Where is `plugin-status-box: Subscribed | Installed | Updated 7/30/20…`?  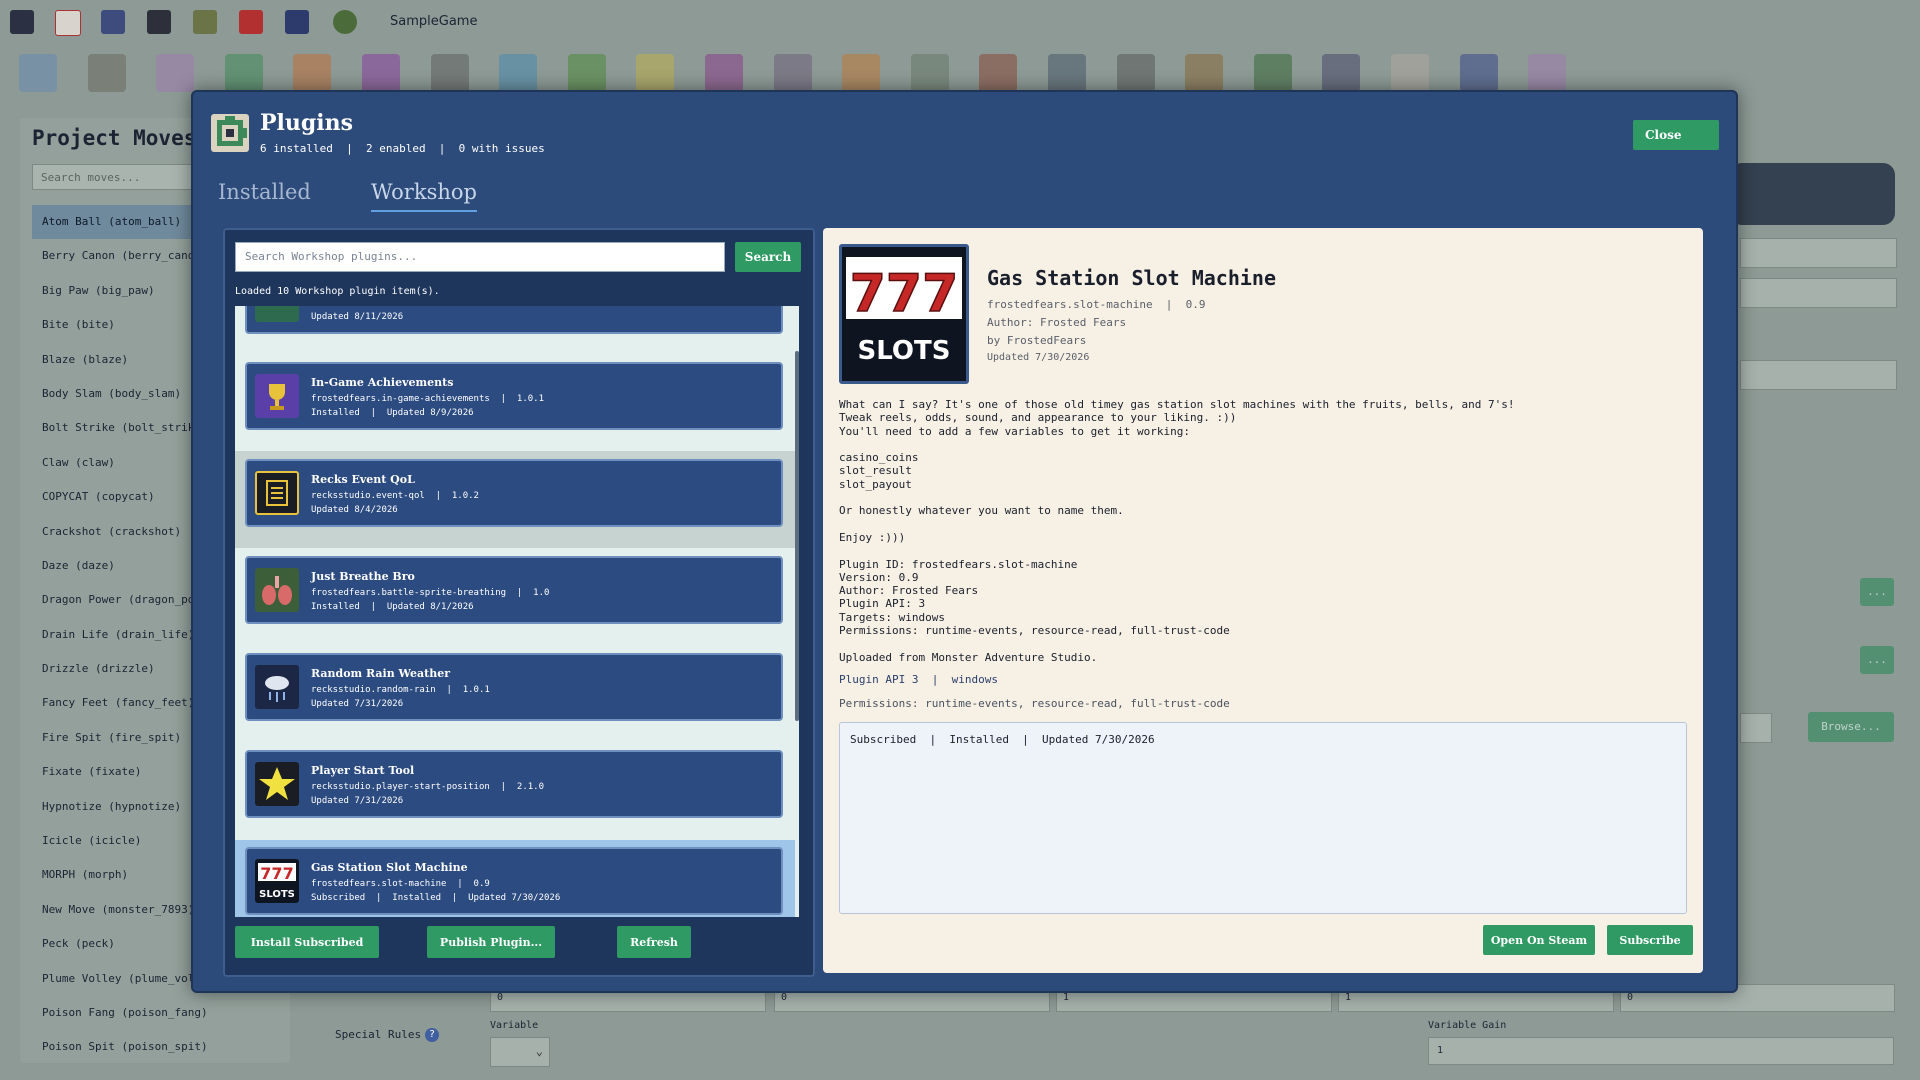
plugin-status-box: Subscribed | Installed | Updated 7/30/20… is located at coordinates (1263, 818).